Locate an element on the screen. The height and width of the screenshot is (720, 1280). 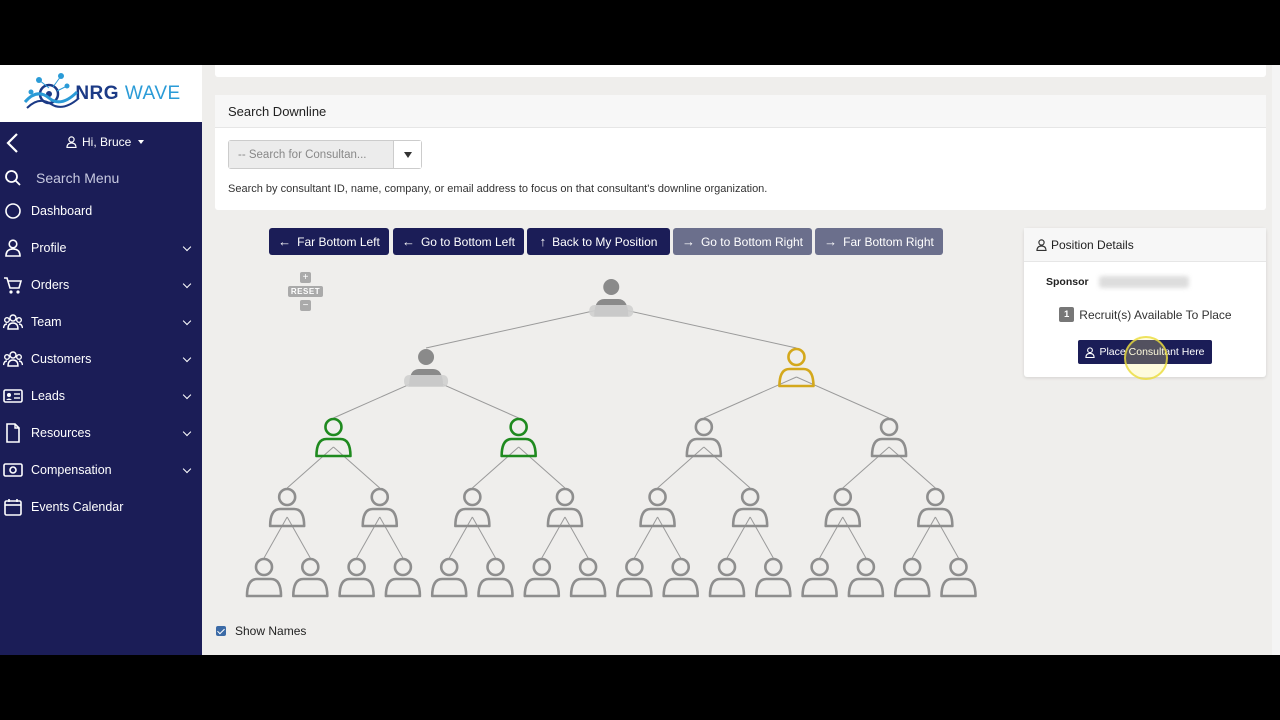
brand-logo: NRG WAVE is located at coordinates (101, 93).